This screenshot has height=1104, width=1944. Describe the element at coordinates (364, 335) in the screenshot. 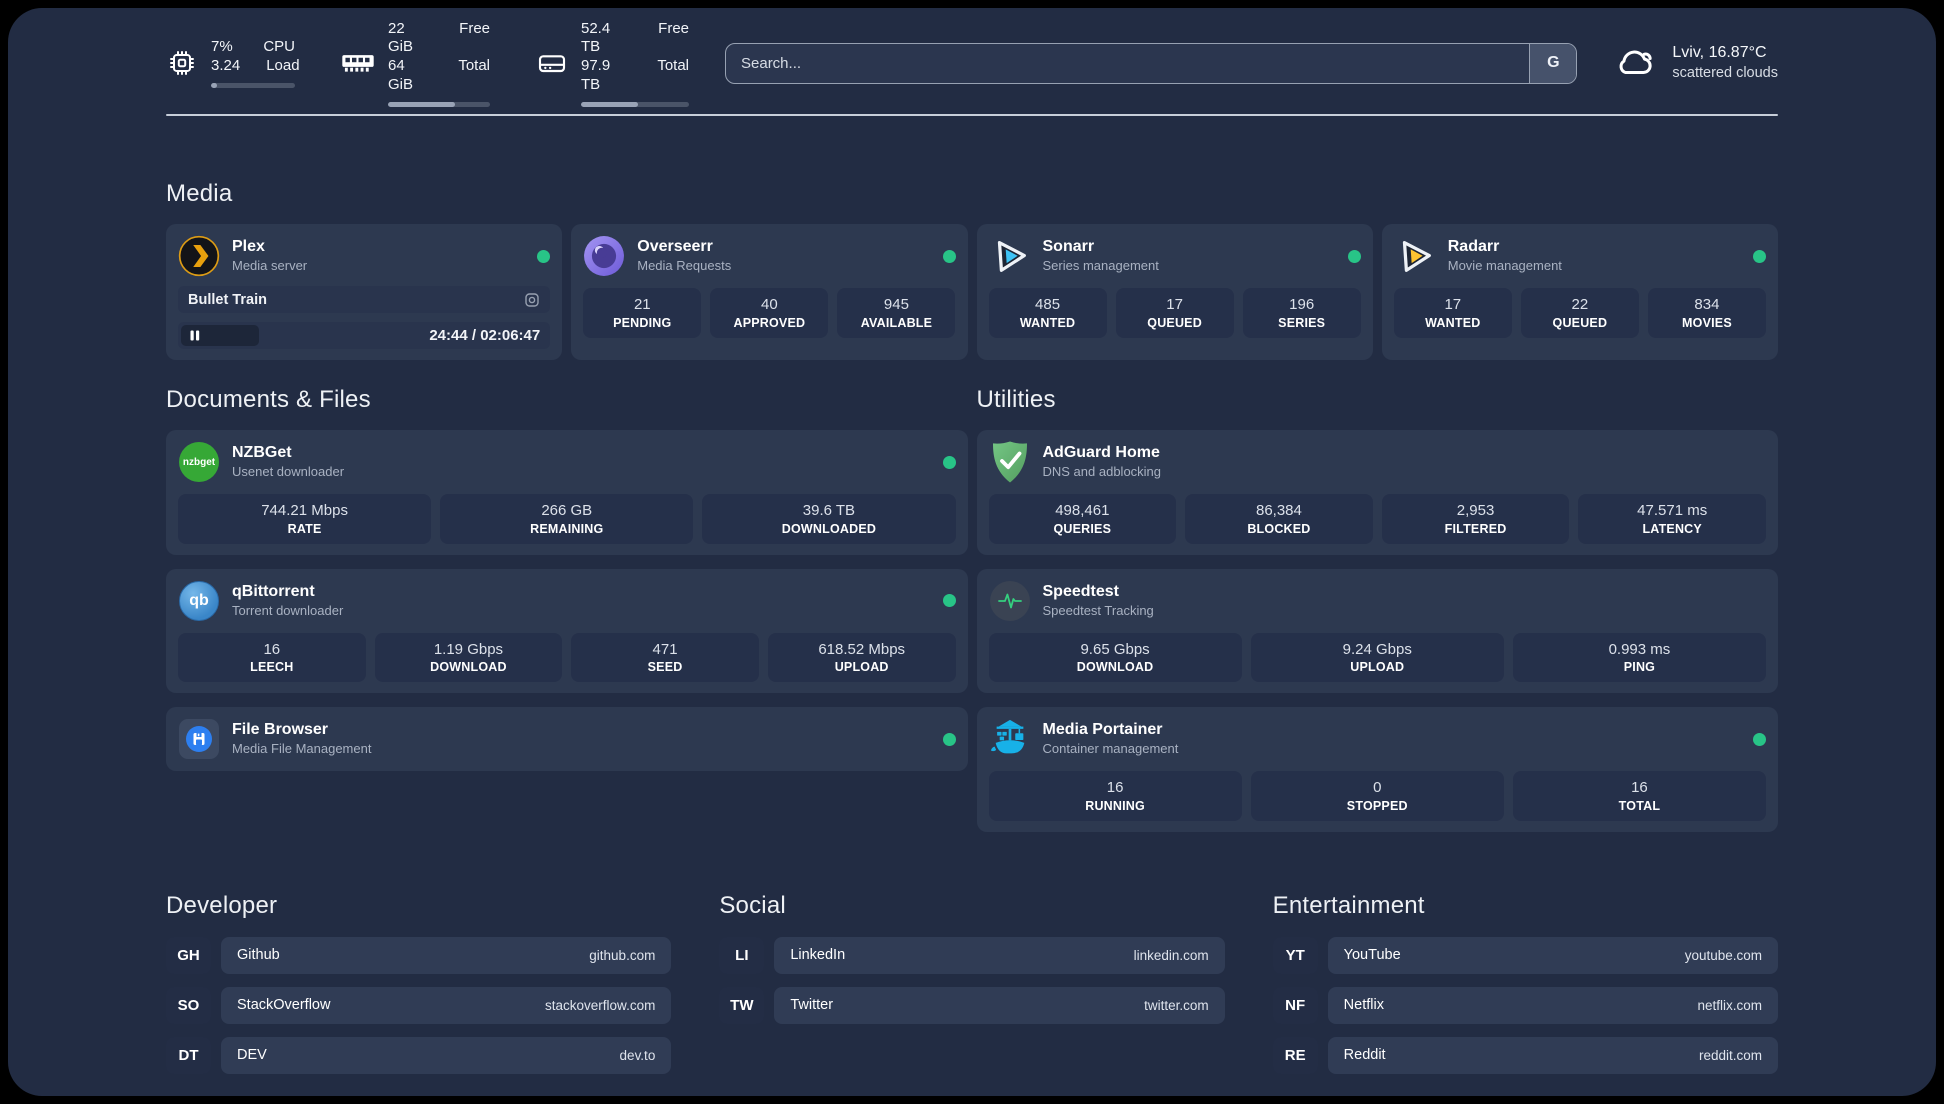

I see `player-bar: 24:44 / 02:06:47` at that location.